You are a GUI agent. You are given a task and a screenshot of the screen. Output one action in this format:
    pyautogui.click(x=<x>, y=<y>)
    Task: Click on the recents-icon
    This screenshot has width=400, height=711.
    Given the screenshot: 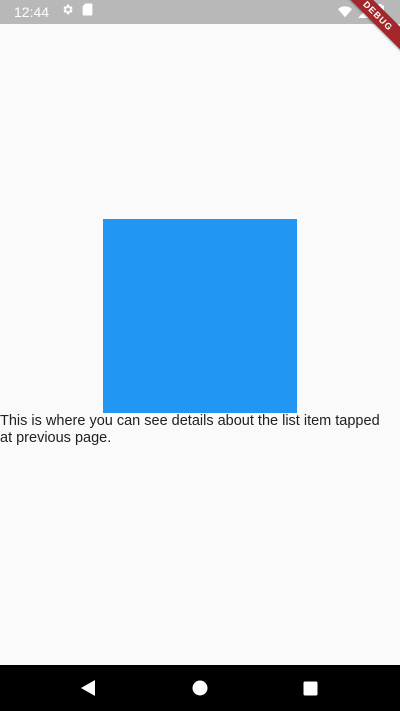 What is the action you would take?
    pyautogui.click(x=310, y=688)
    